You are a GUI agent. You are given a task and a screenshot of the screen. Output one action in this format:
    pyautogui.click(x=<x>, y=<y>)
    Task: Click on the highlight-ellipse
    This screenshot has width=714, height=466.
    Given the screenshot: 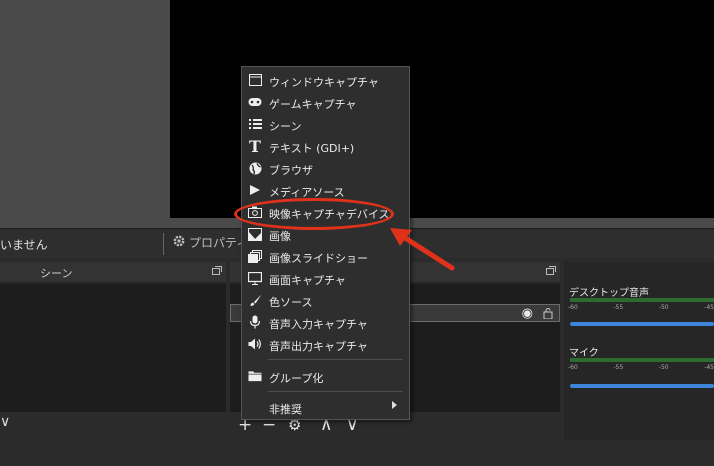 What is the action you would take?
    pyautogui.click(x=314, y=214)
    